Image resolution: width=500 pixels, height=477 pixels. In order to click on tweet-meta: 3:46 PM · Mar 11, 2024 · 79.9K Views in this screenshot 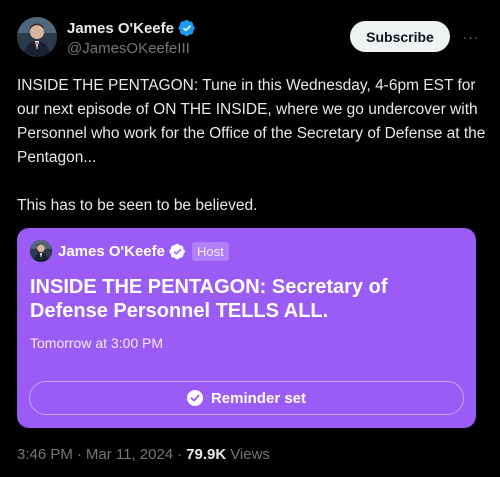, I will do `click(143, 454)`.